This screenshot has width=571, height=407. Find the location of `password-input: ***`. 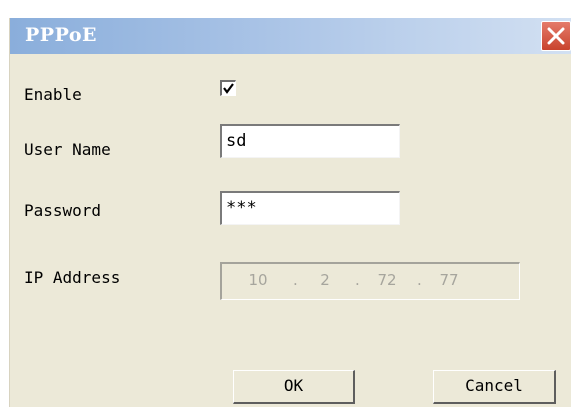

password-input: *** is located at coordinates (310, 208).